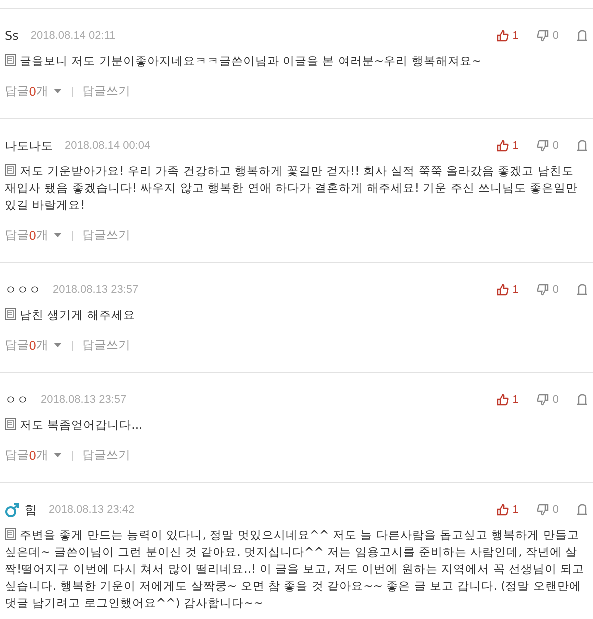  What do you see at coordinates (296, 61) in the screenshot?
I see `comment-text: 글을보니 저도 기분이좋아지네요ㅋㅋ글쓴이님과 이글을 본 여러분~우리 행복해져요~` at bounding box center [296, 61].